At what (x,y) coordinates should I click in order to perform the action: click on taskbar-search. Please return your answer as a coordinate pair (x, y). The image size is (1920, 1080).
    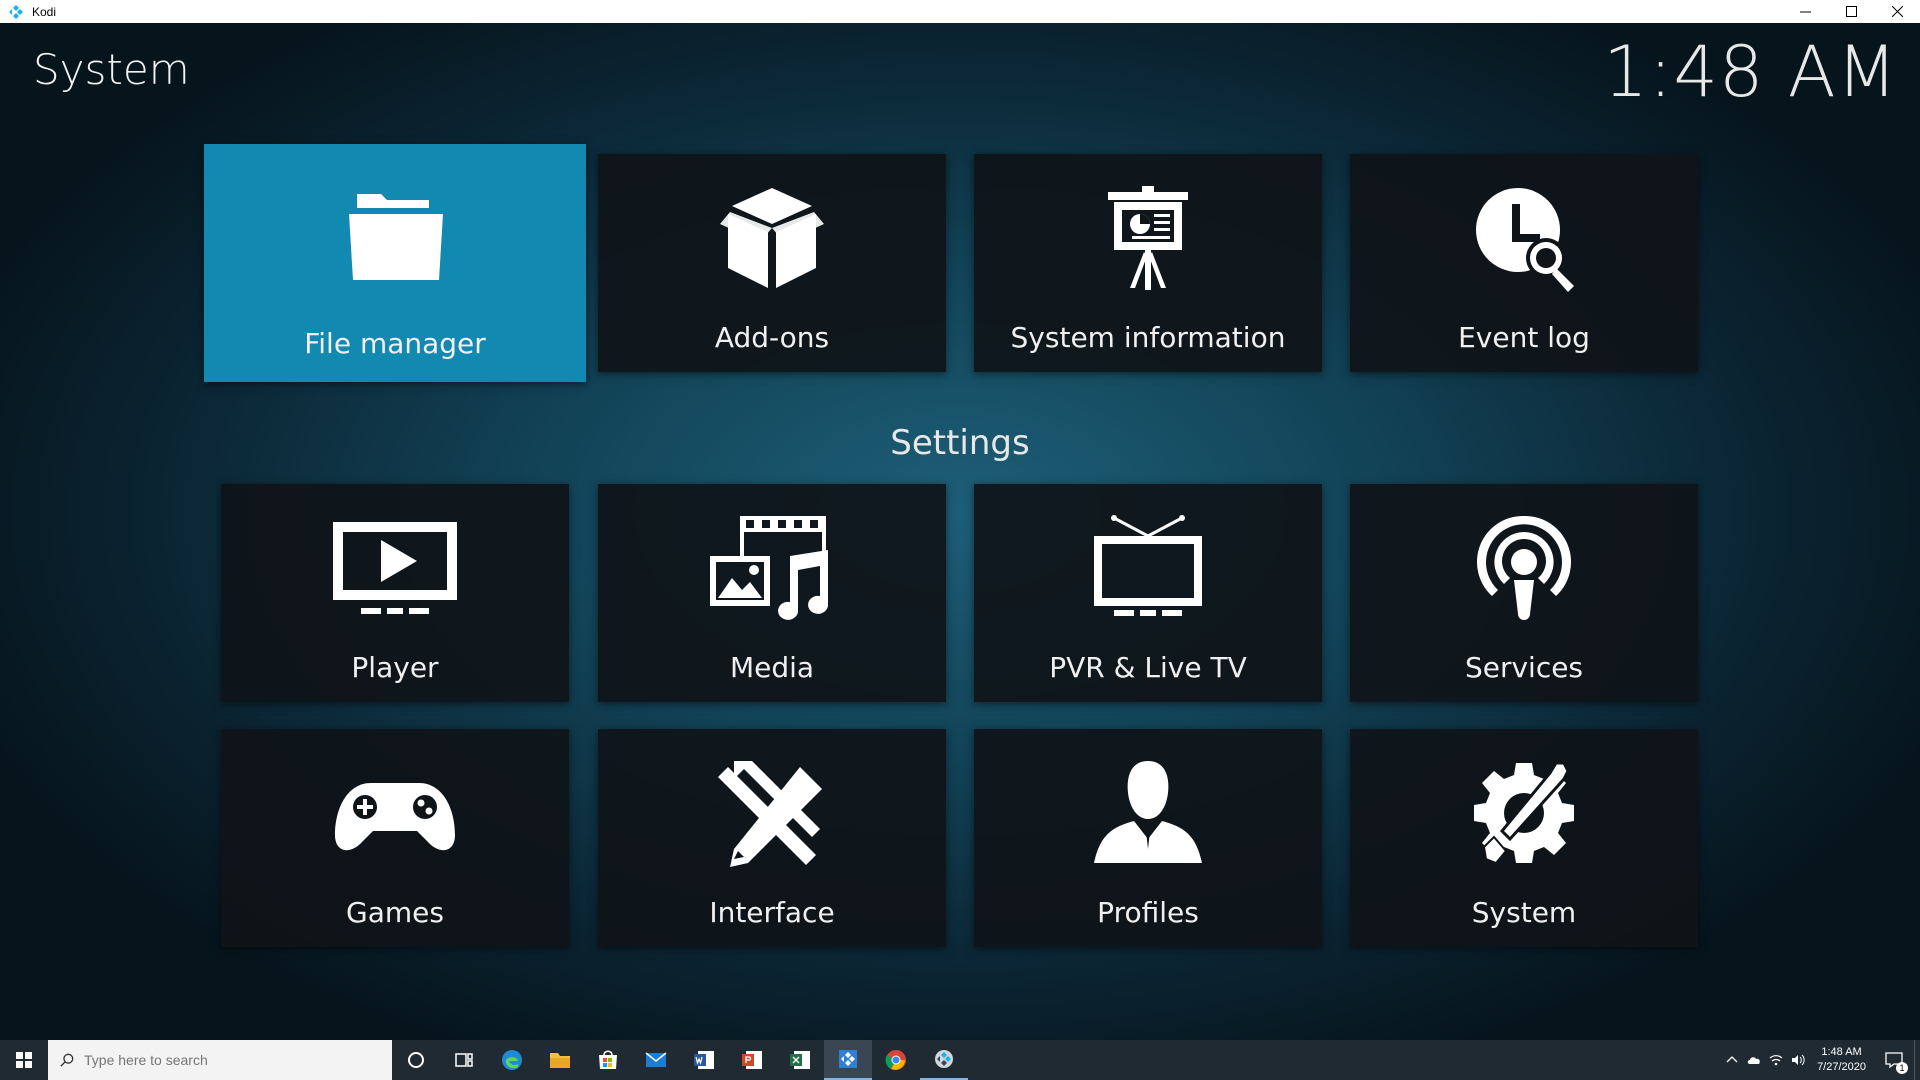
    Looking at the image, I should click on (220, 1060).